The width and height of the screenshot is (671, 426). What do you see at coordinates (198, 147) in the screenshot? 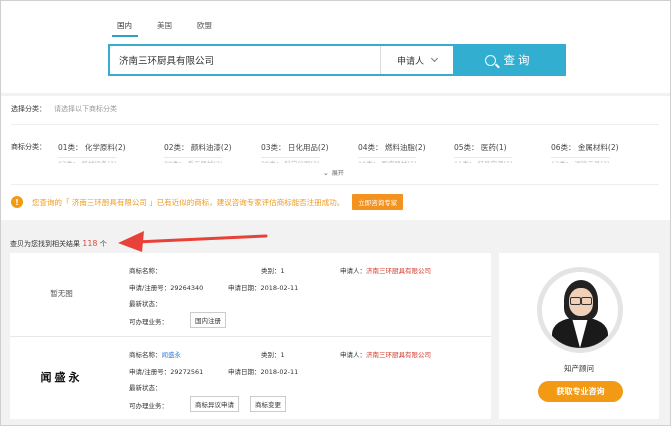
I see `category-02: 02类： 颜料油漆(2)` at bounding box center [198, 147].